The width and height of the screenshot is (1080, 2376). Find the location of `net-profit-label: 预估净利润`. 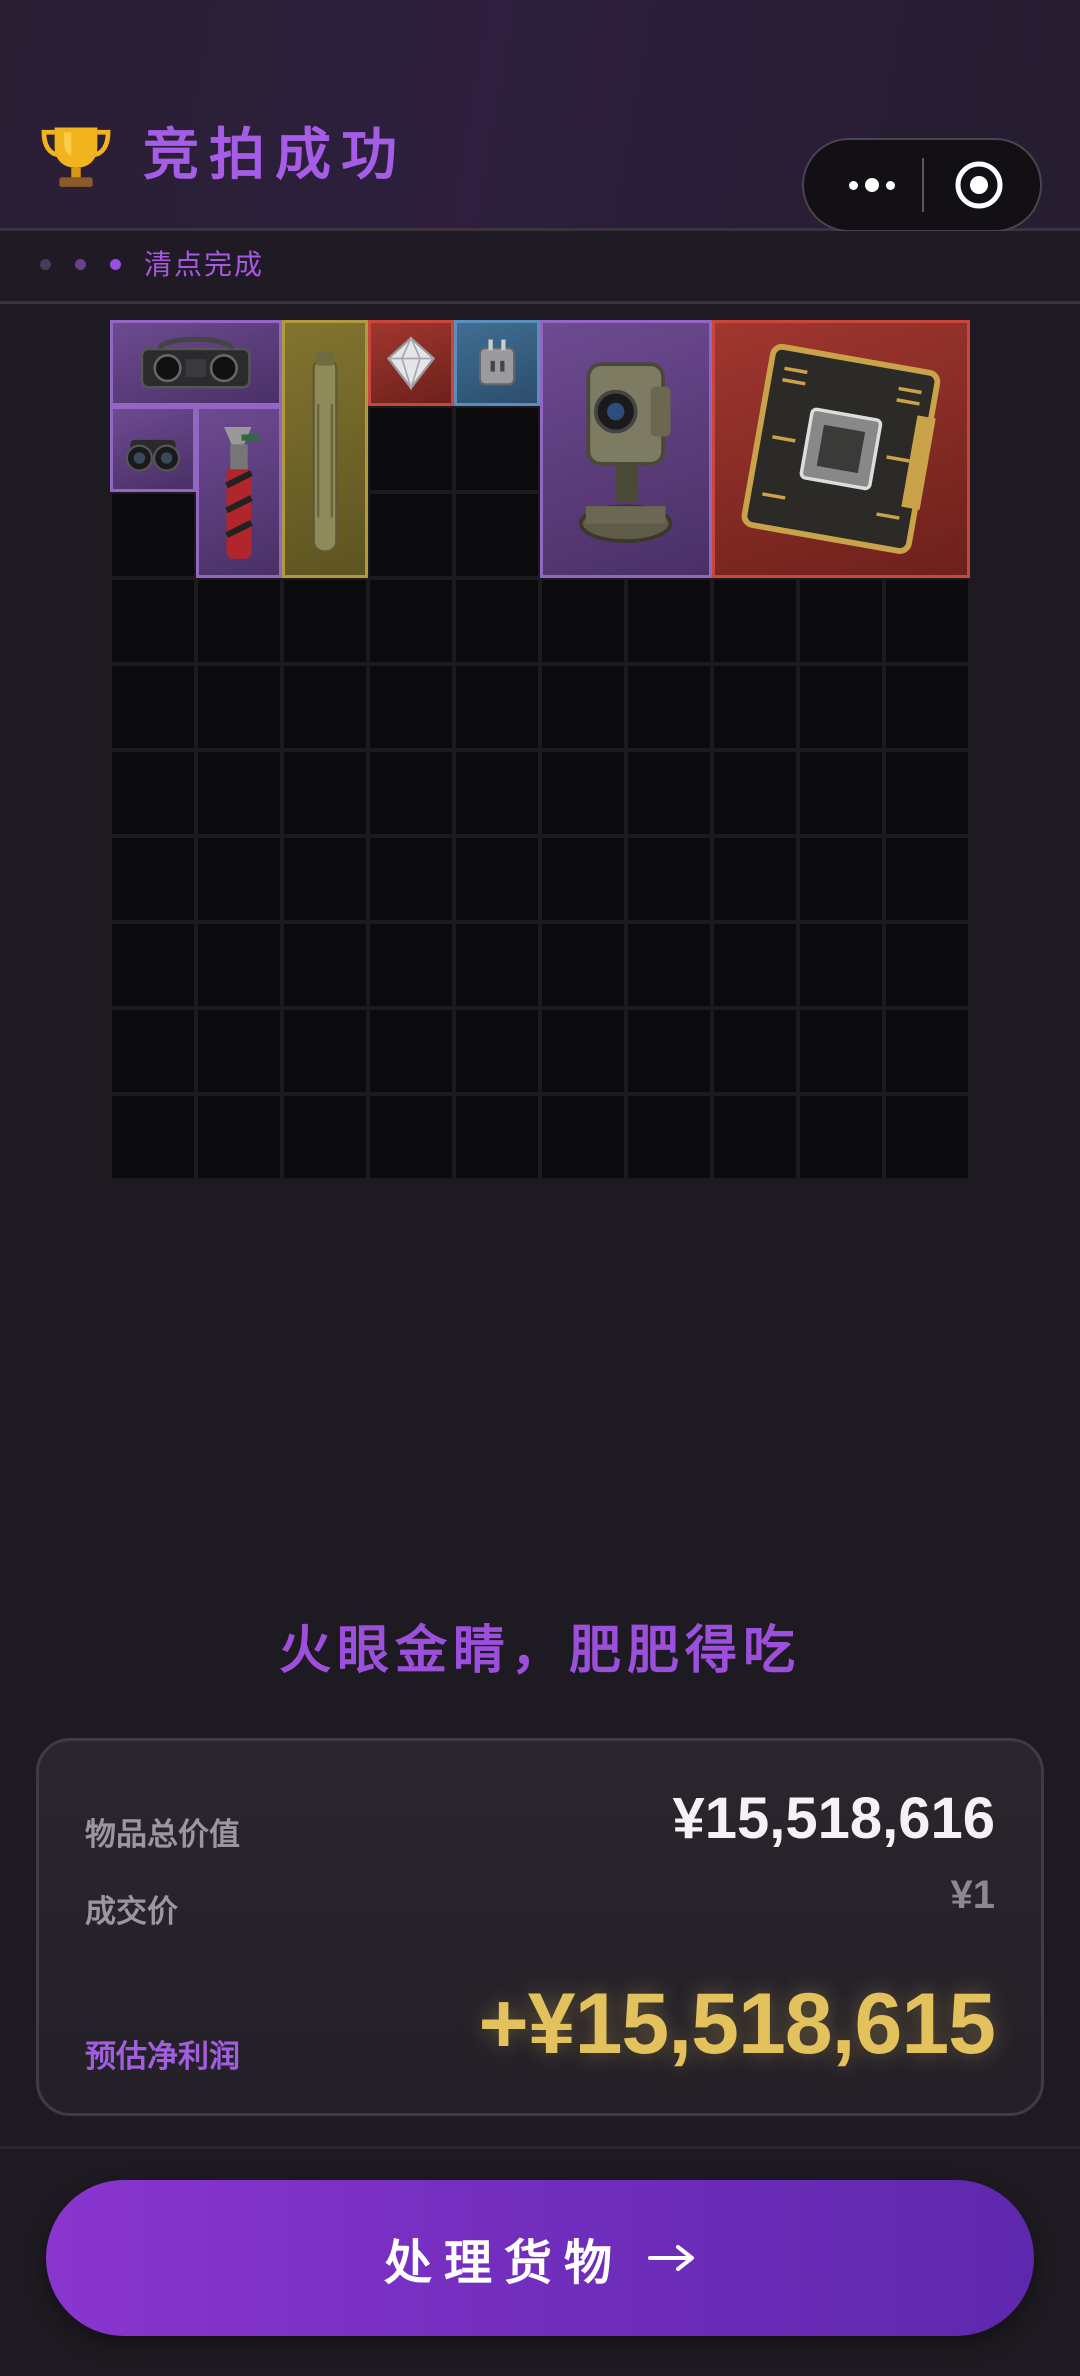

net-profit-label: 预估净利润 is located at coordinates (162, 2057).